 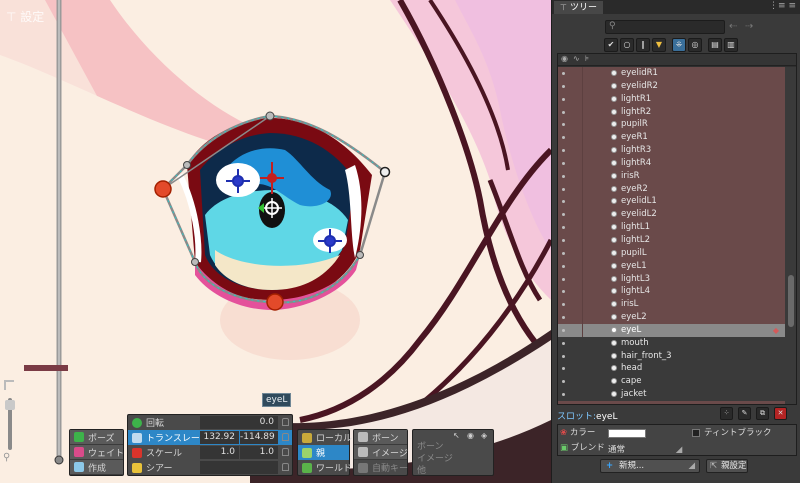 What do you see at coordinates (671, 253) in the screenshot?
I see `tree-item: pupilL` at bounding box center [671, 253].